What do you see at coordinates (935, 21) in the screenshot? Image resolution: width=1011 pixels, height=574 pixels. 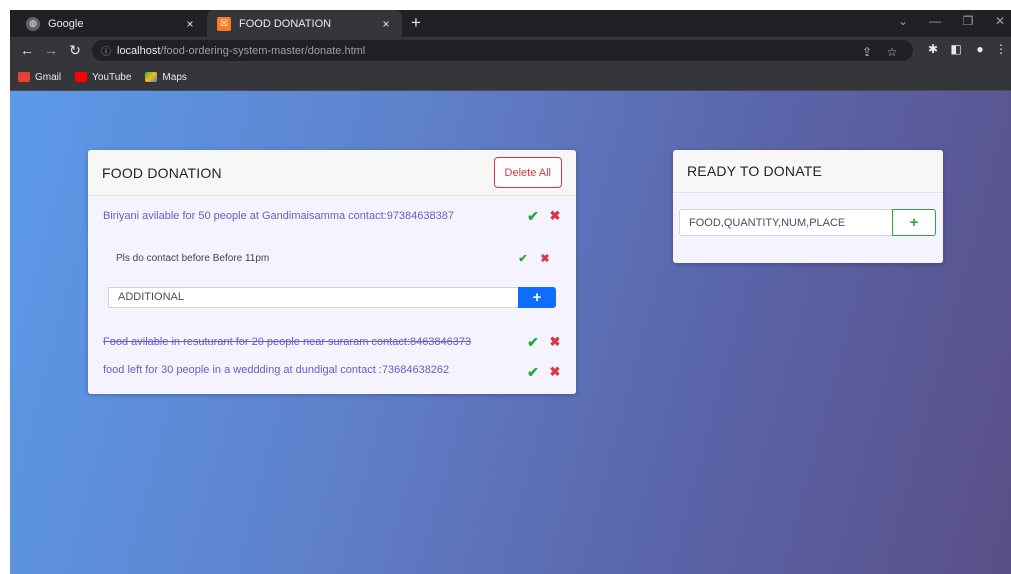 I see `minimize-icon: —` at bounding box center [935, 21].